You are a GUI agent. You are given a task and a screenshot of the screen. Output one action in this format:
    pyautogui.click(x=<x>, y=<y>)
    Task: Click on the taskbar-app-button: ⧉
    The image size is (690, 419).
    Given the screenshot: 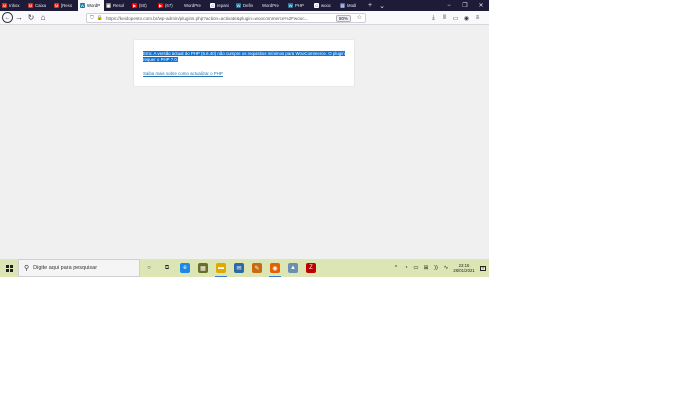 What is the action you would take?
    pyautogui.click(x=167, y=268)
    